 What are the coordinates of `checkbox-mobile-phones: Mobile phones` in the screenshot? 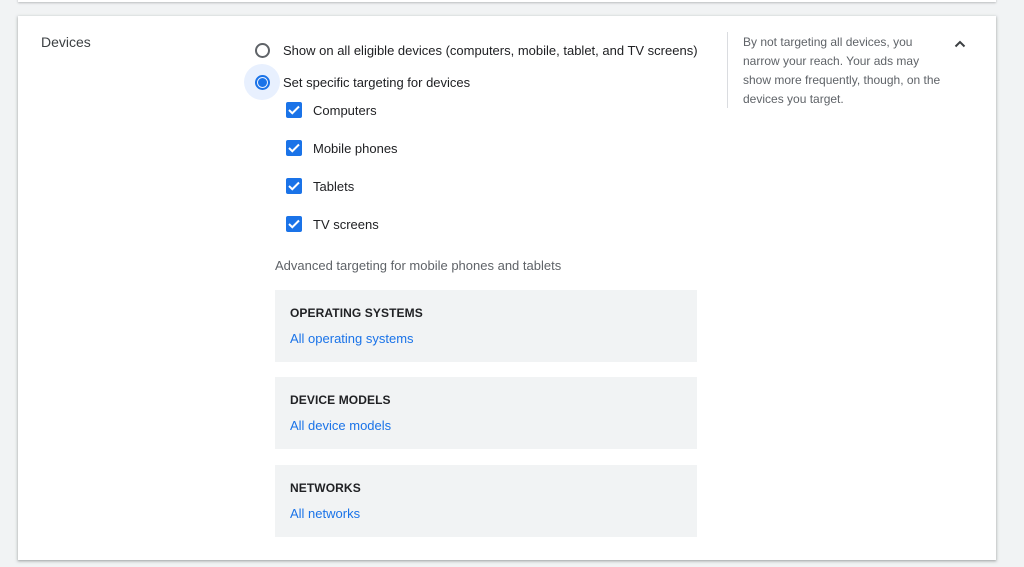 It's located at (342, 148).